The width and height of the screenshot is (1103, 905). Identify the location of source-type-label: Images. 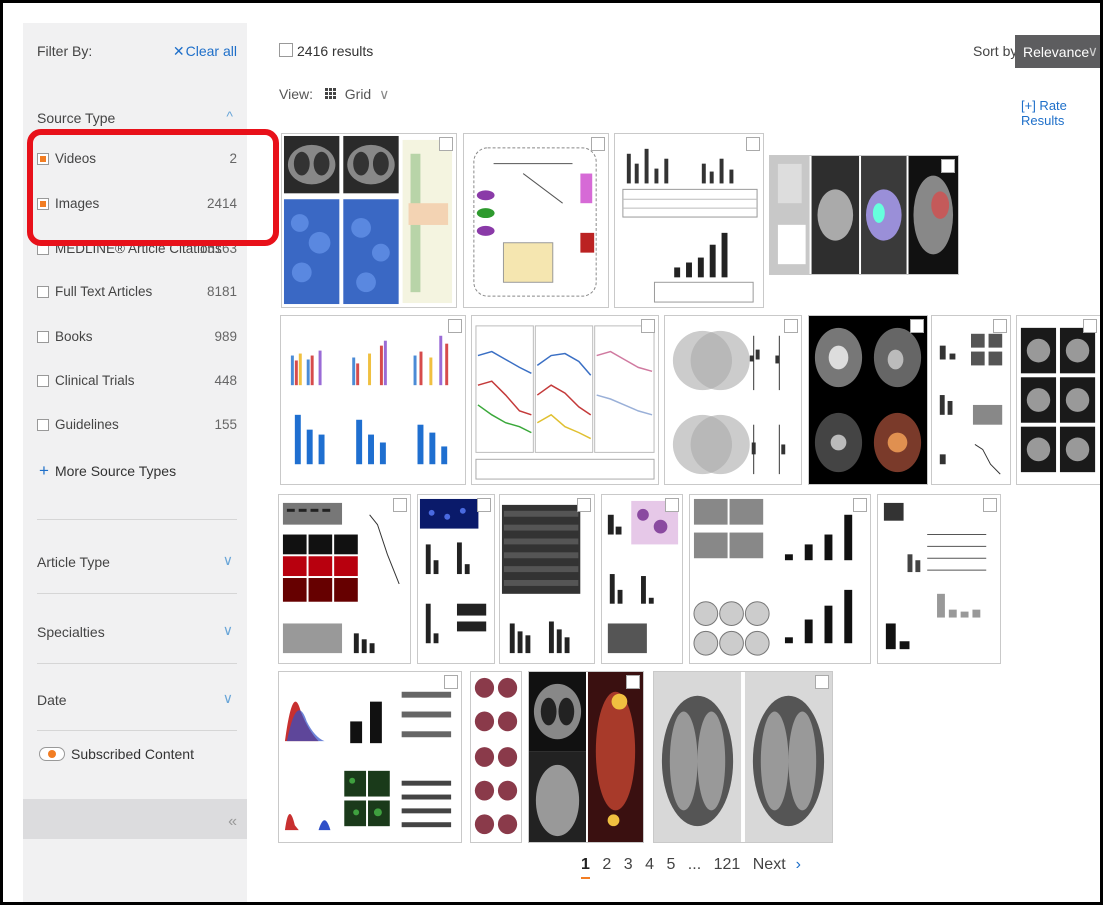
(77, 203).